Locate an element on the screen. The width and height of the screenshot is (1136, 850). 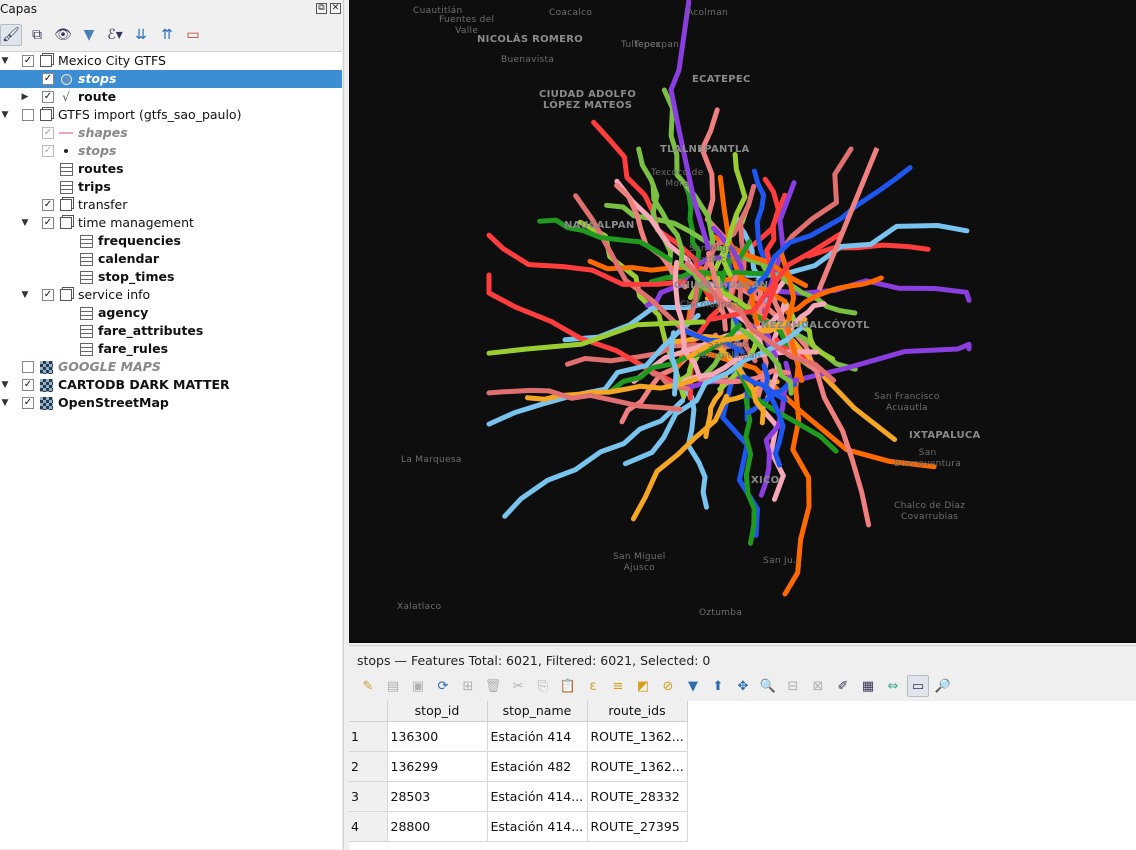
cut-icon: ✂ is located at coordinates (518, 686).